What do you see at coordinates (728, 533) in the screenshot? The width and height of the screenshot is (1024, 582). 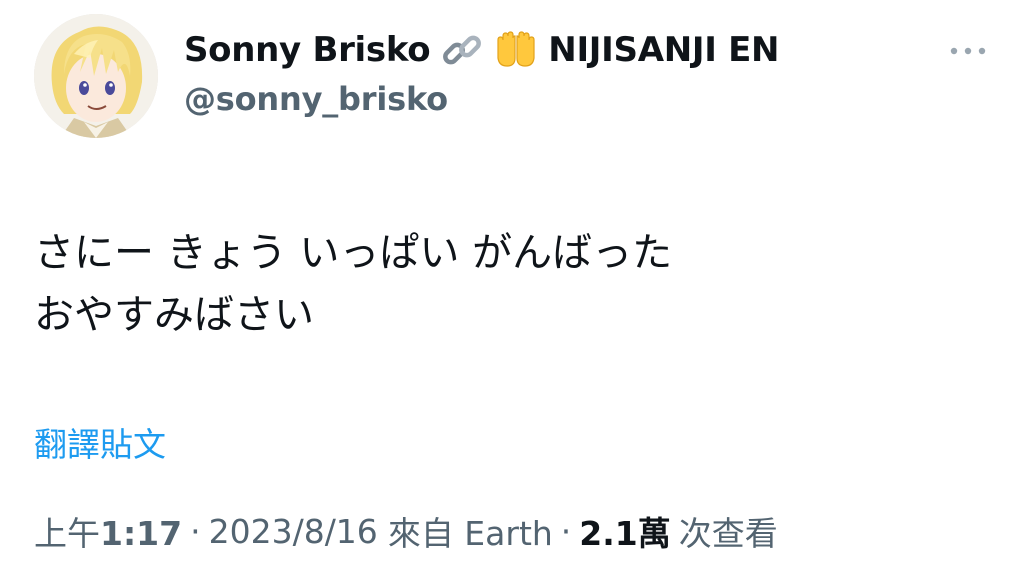 I see `views-label: 次查看` at bounding box center [728, 533].